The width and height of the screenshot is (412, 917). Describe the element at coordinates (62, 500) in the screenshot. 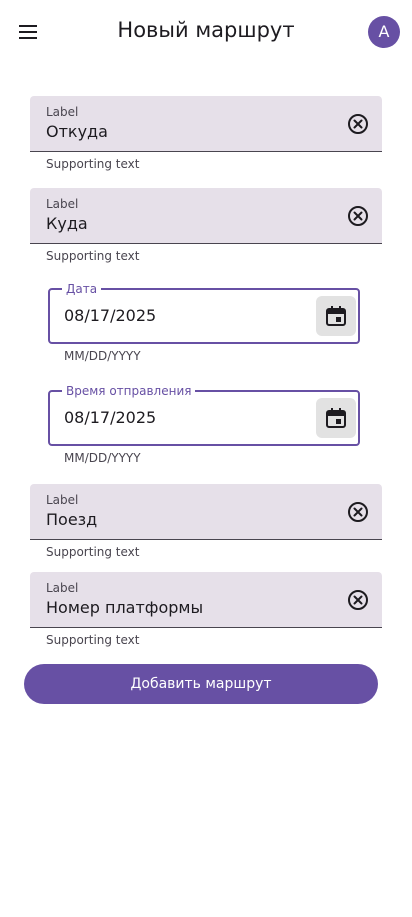

I see `train-field-label: Label` at that location.